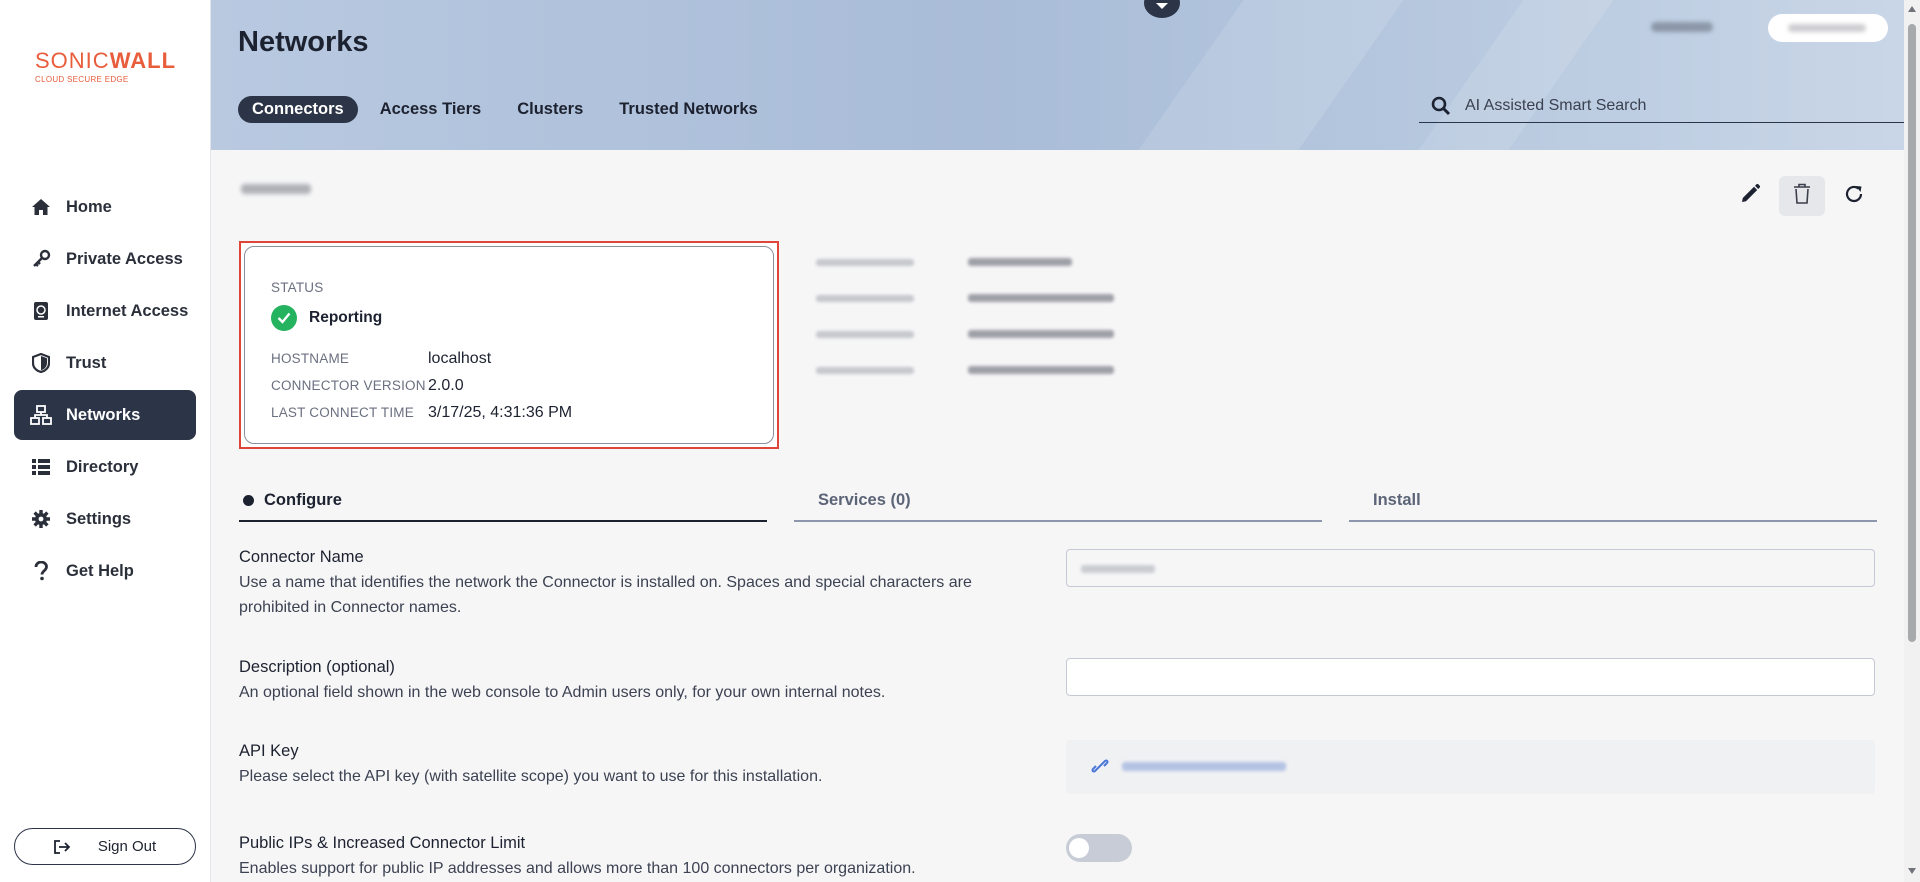  What do you see at coordinates (1099, 848) in the screenshot?
I see `public-ips-toggle` at bounding box center [1099, 848].